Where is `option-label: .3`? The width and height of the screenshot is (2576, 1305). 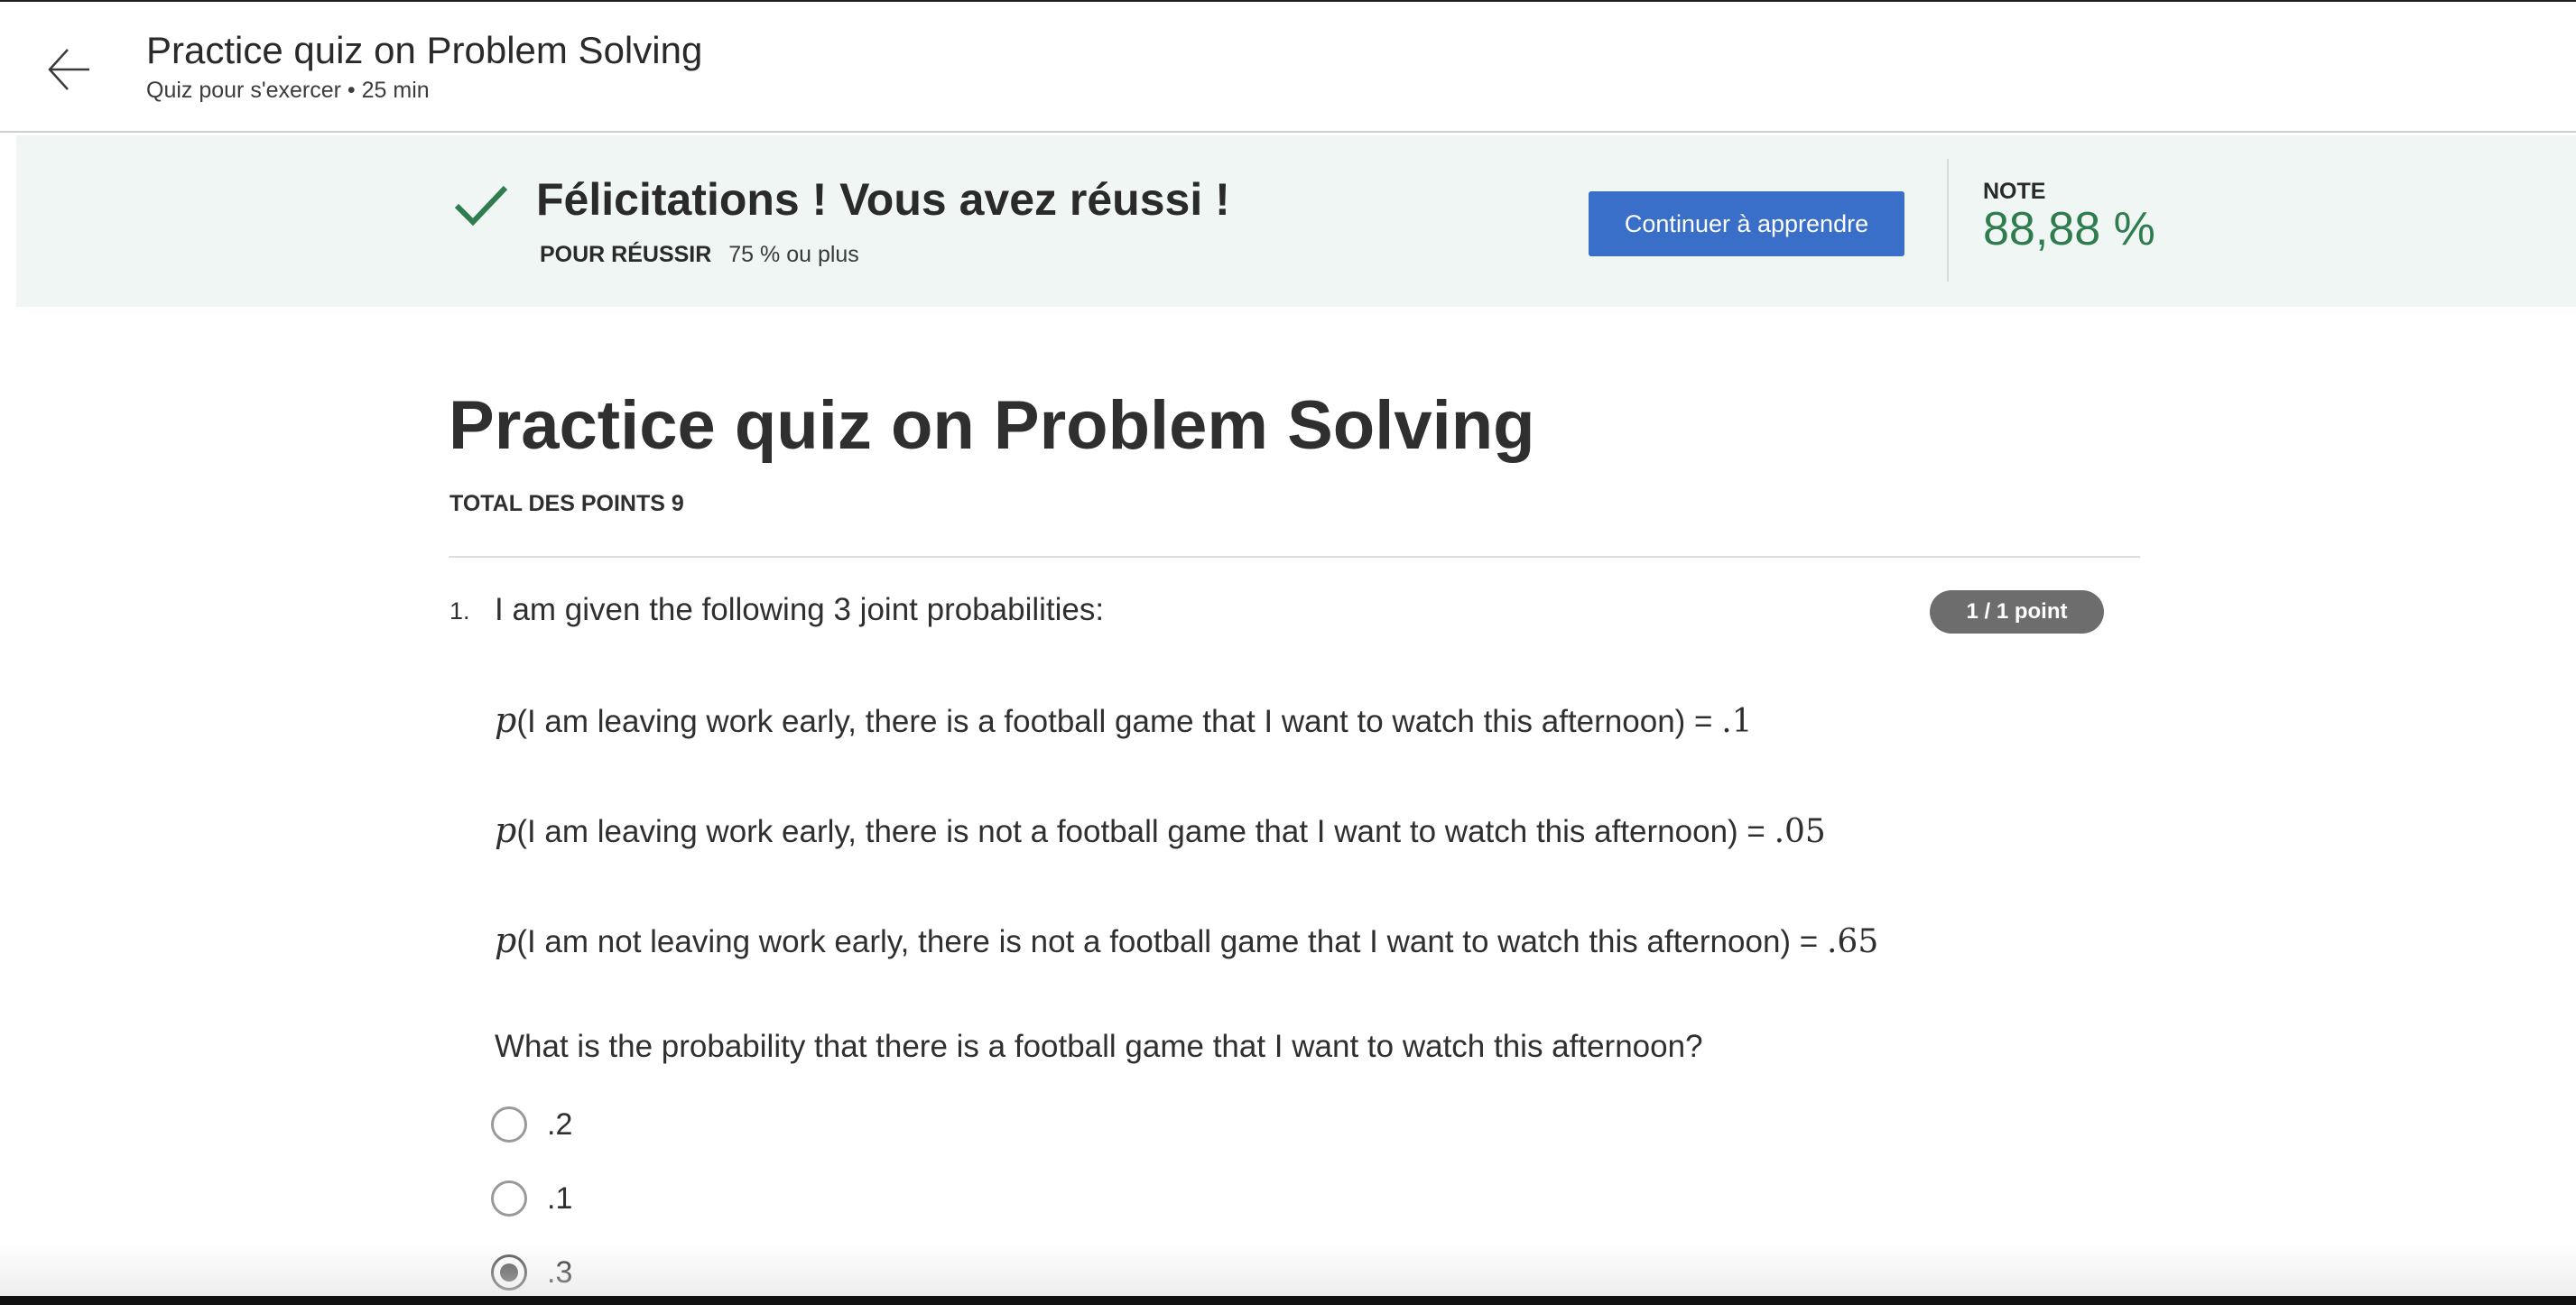 option-label: .3 is located at coordinates (560, 1272).